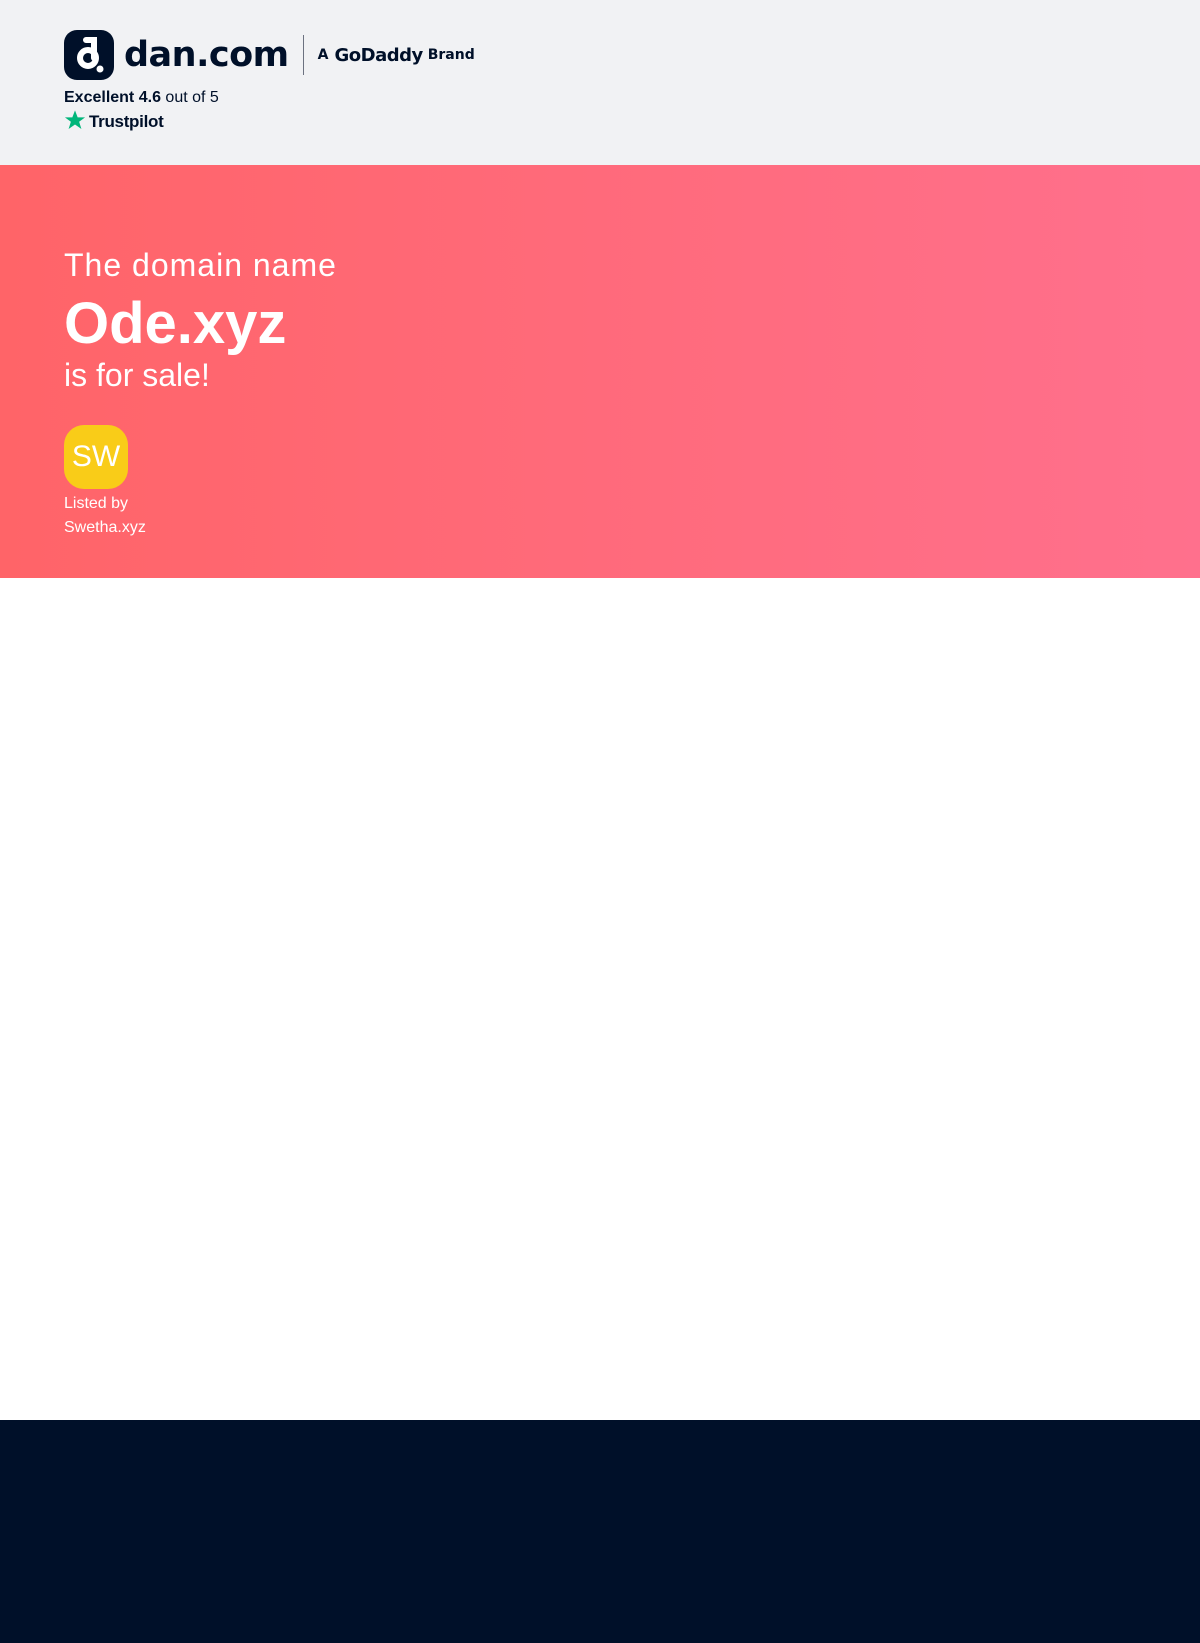 The image size is (1200, 1643). Describe the element at coordinates (126, 121) in the screenshot. I see `trustpilot-wordmark: Trustpilot` at that location.